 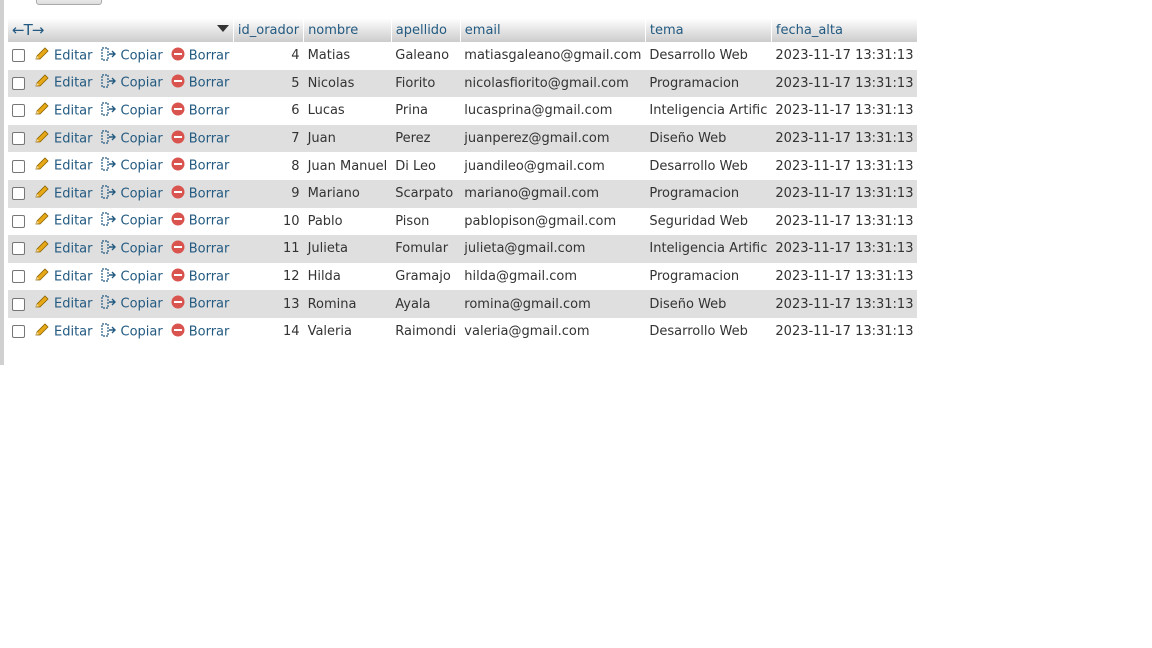 I want to click on column-header-email: email, so click(x=553, y=30).